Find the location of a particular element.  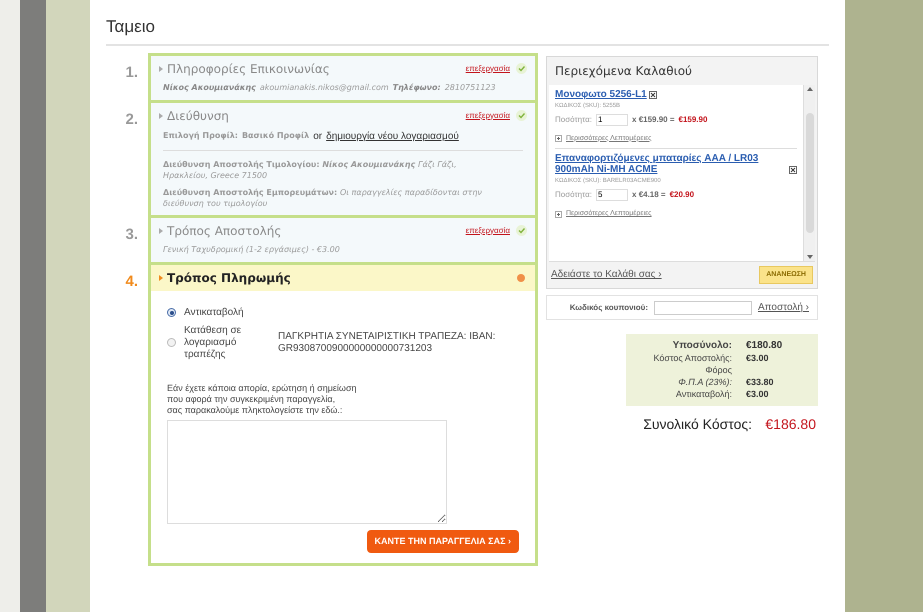

phone-number: 2810751123 is located at coordinates (470, 88).